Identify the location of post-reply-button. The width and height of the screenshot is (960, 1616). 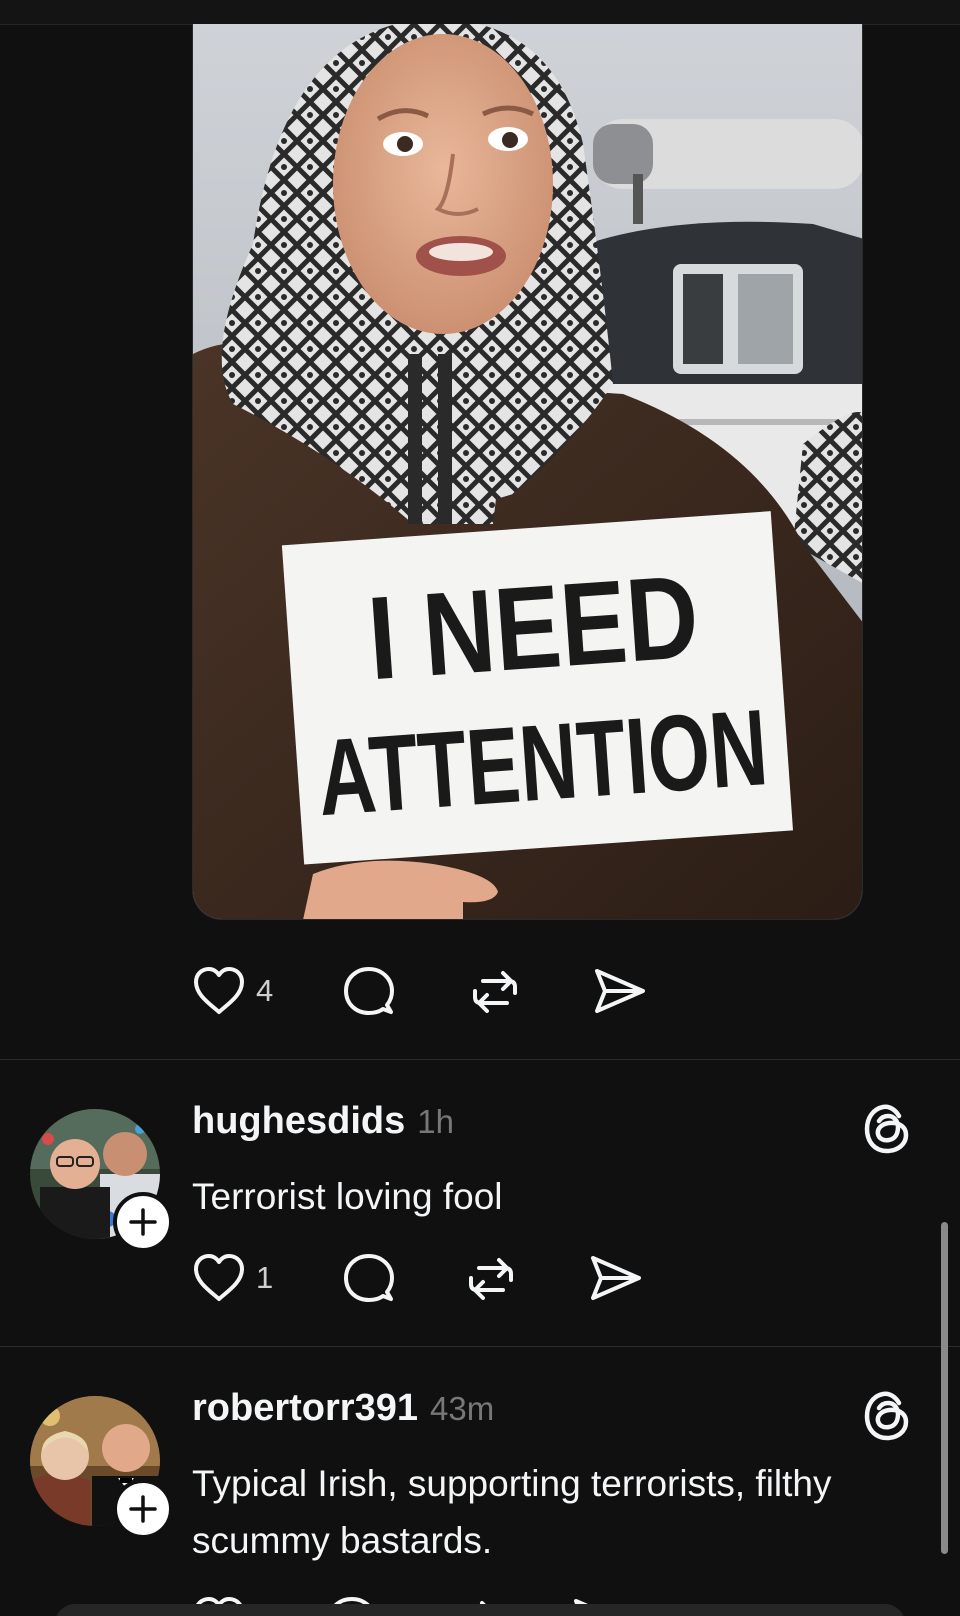
(369, 991).